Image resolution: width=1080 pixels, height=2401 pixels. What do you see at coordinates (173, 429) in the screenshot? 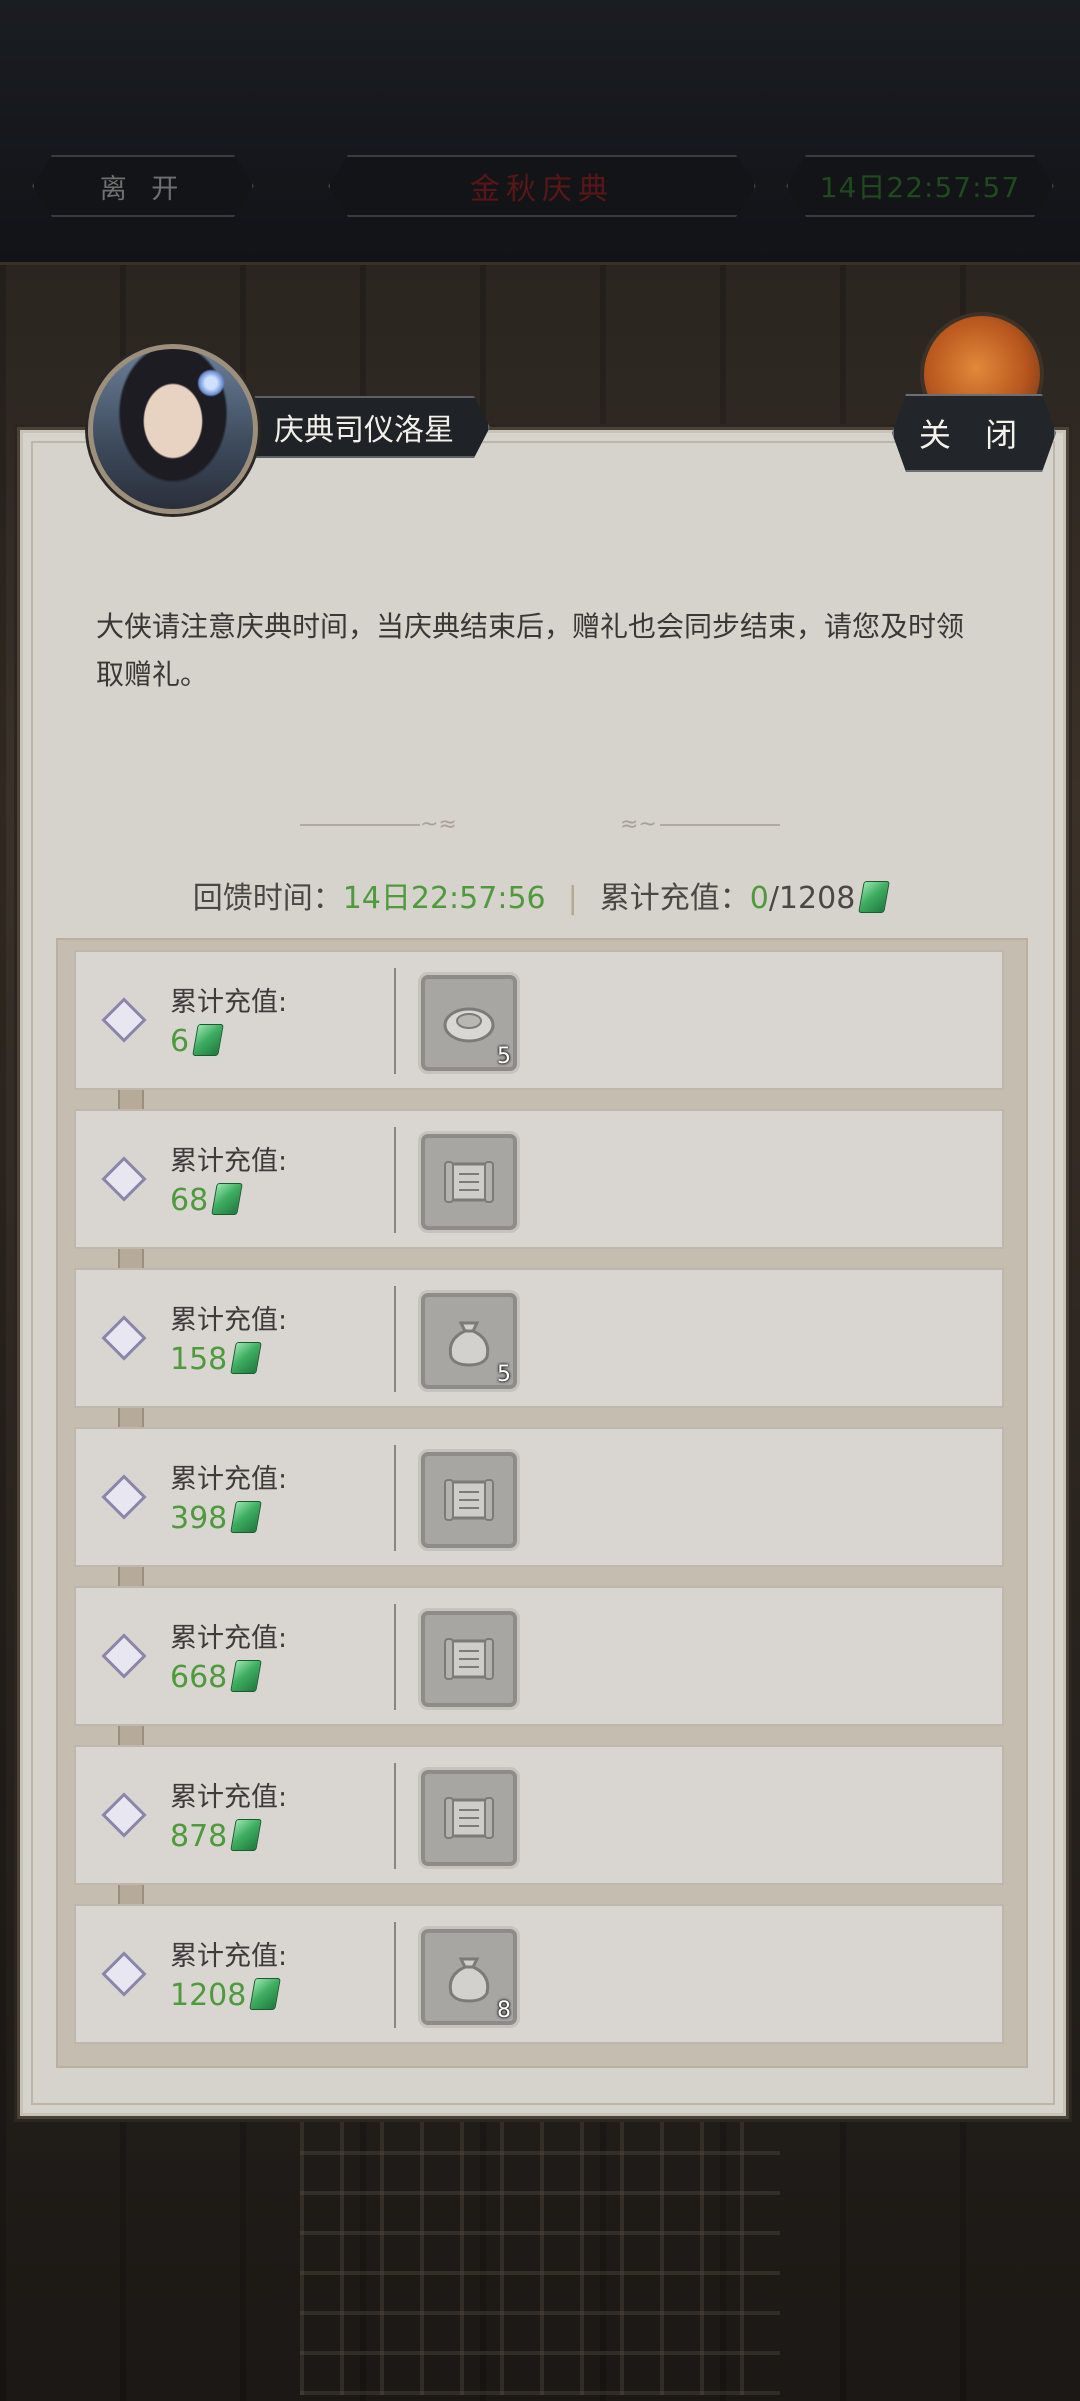
I see `npc-avatar` at bounding box center [173, 429].